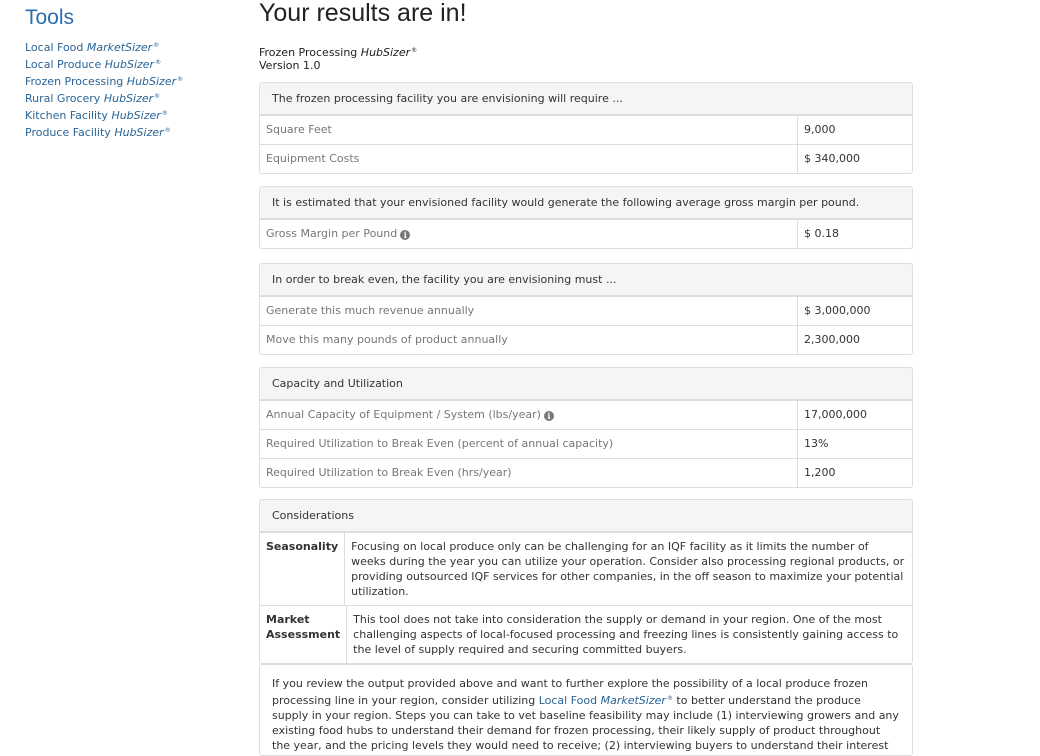  Describe the element at coordinates (338, 52) in the screenshot. I see `product-name: Frozen Processing HubSizer®` at that location.